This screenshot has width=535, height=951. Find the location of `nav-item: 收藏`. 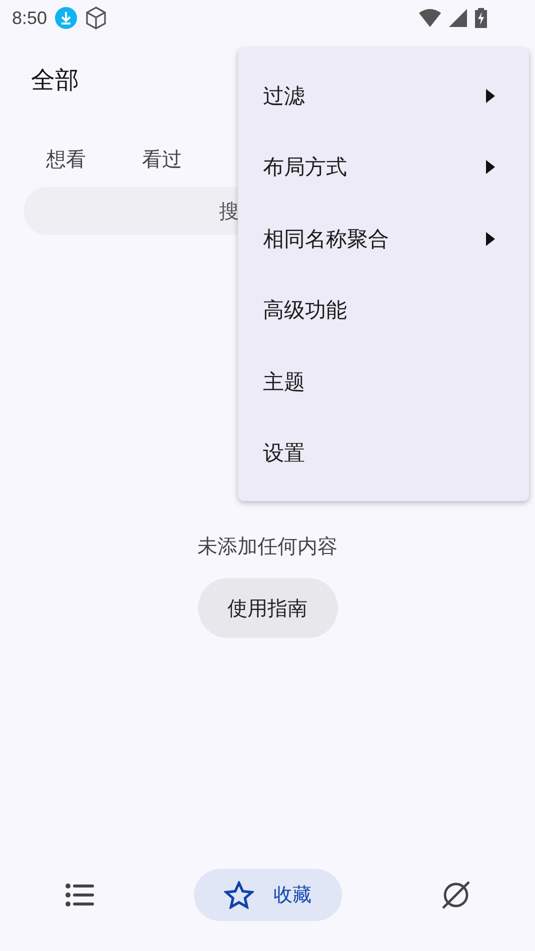

nav-item: 收藏 is located at coordinates (268, 895).